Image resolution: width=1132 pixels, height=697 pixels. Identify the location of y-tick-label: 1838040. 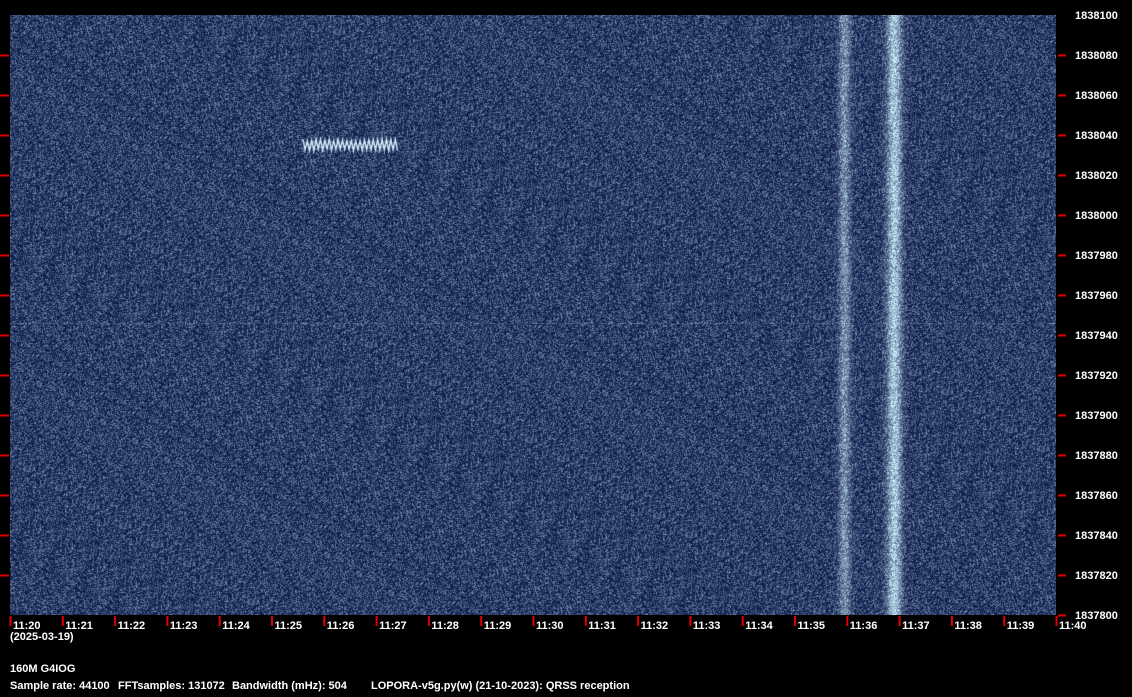
(1096, 136).